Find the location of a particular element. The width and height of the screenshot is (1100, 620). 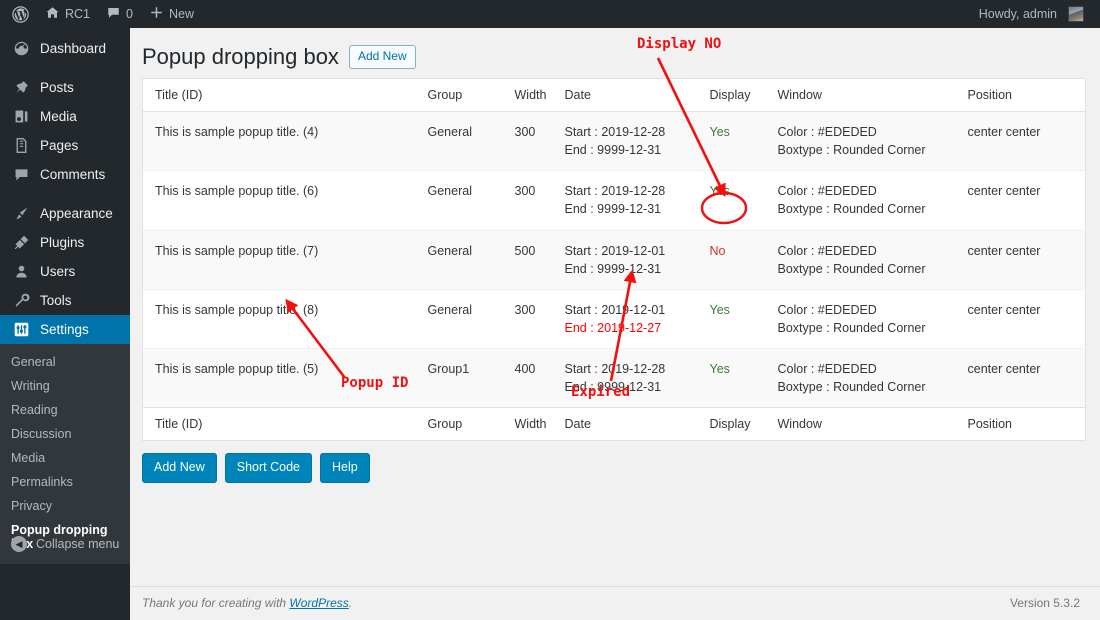

column-header-date: Date is located at coordinates (637, 95).